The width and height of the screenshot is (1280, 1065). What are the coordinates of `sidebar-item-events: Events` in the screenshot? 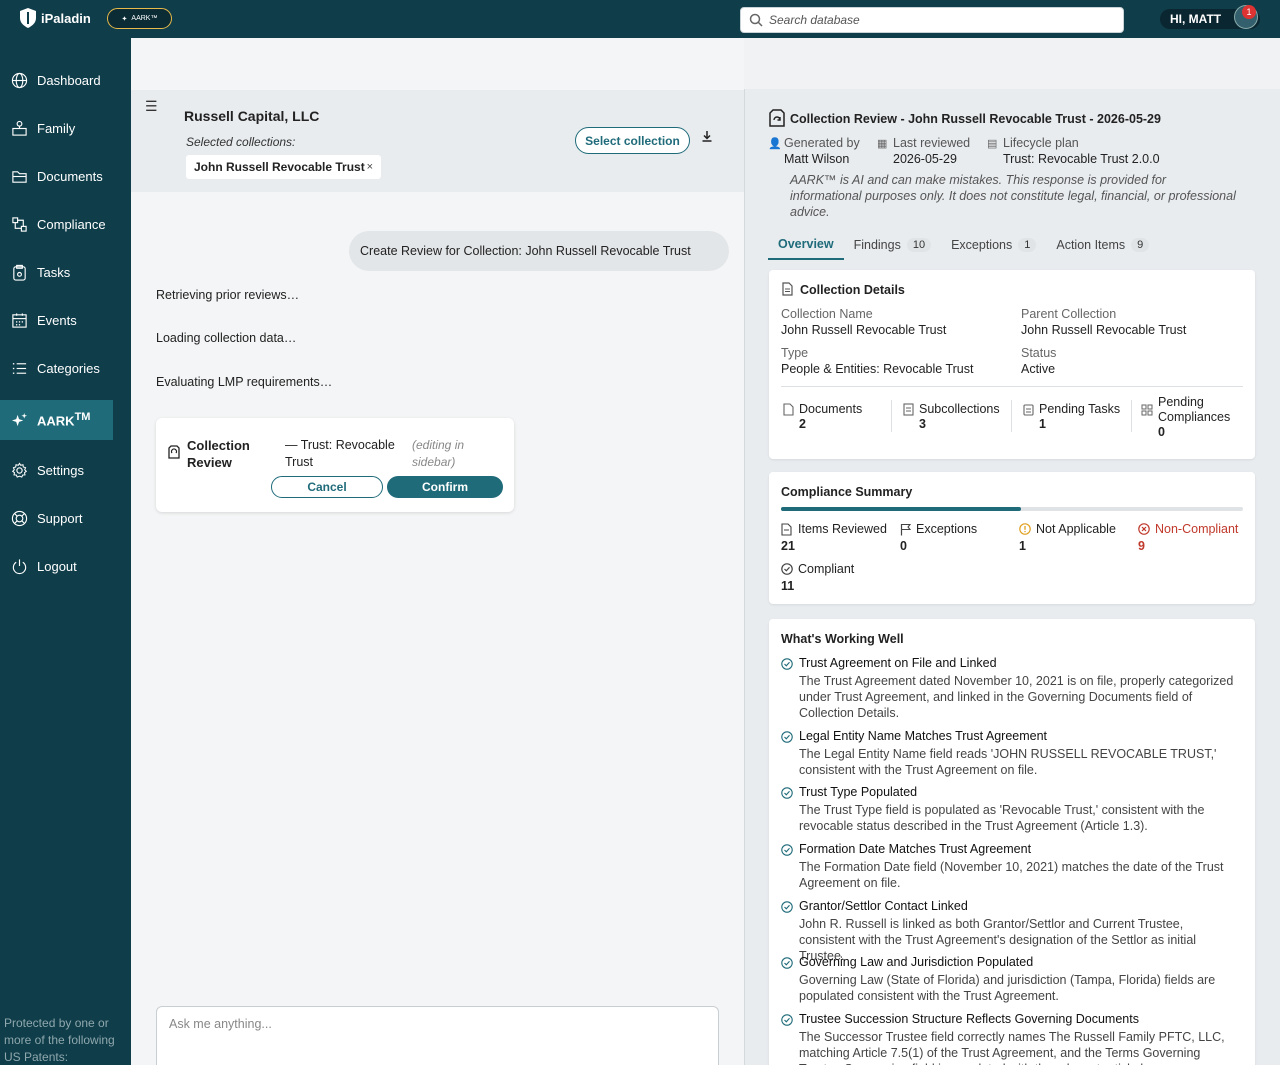 It's located at (56, 320).